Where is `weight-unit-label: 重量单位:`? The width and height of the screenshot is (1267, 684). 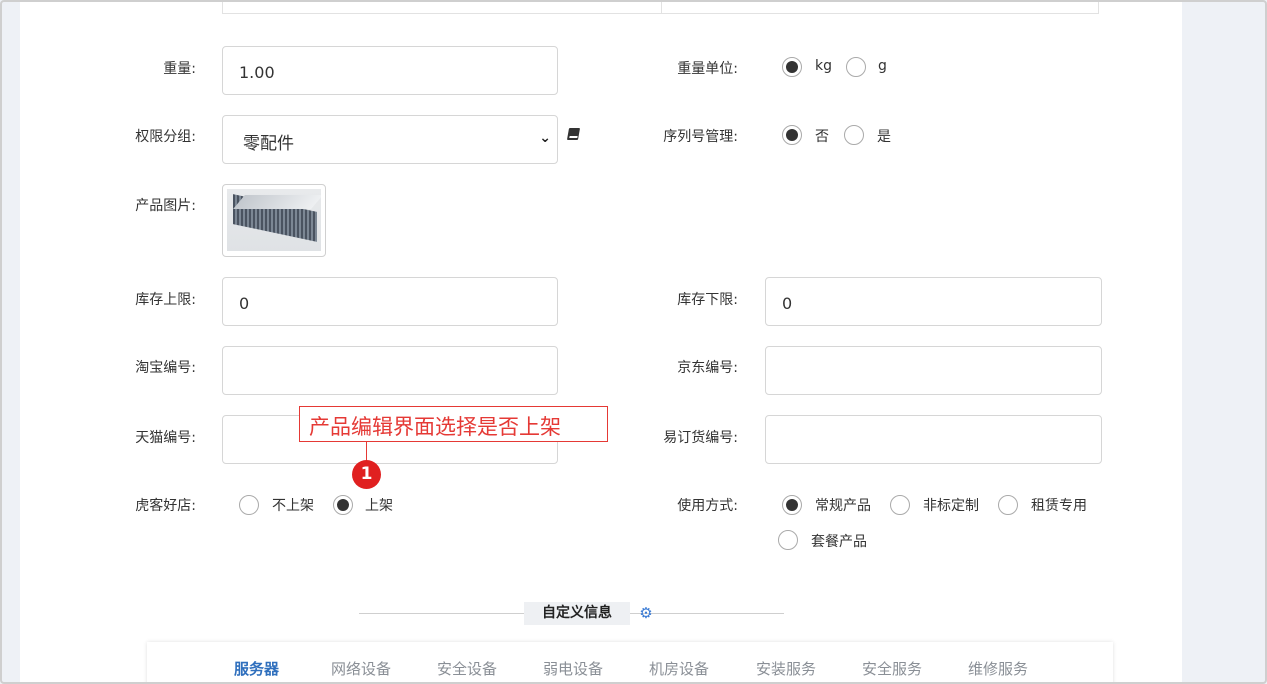
weight-unit-label: 重量单位: is located at coordinates (707, 69).